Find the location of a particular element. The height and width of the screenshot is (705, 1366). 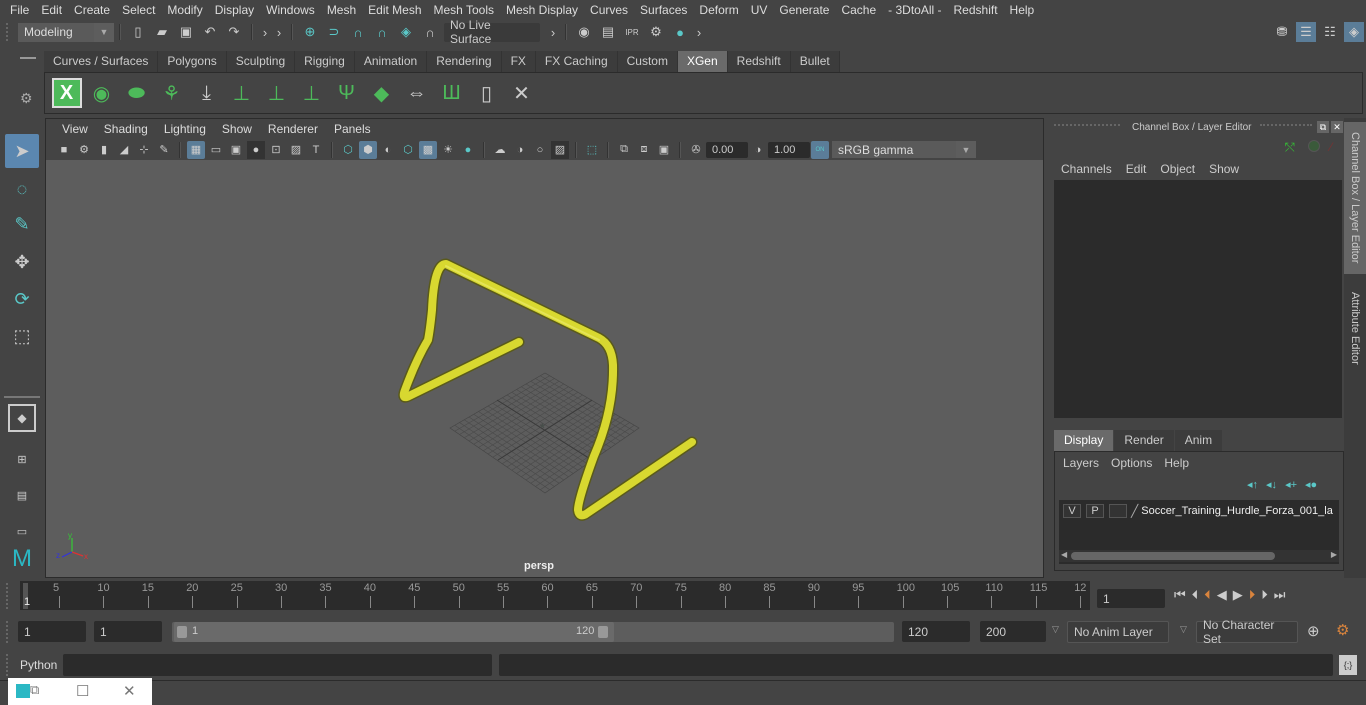

command-language-label: Python is located at coordinates (38, 665).